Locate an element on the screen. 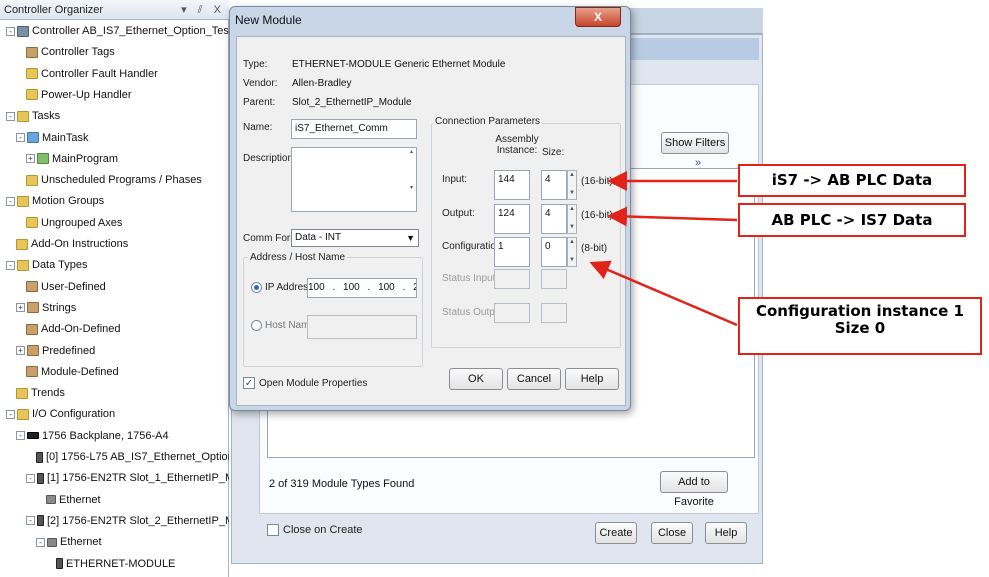  organizer-header: Controller Organizer ▾ ⫽ X is located at coordinates (114, 10).